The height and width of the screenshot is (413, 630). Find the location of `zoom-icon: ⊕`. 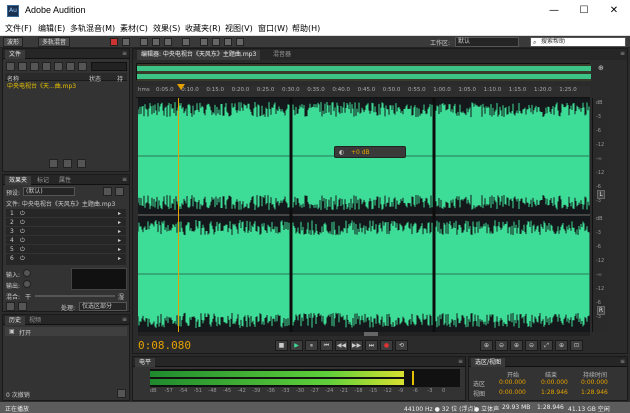

zoom-icon: ⊕ is located at coordinates (603, 69).